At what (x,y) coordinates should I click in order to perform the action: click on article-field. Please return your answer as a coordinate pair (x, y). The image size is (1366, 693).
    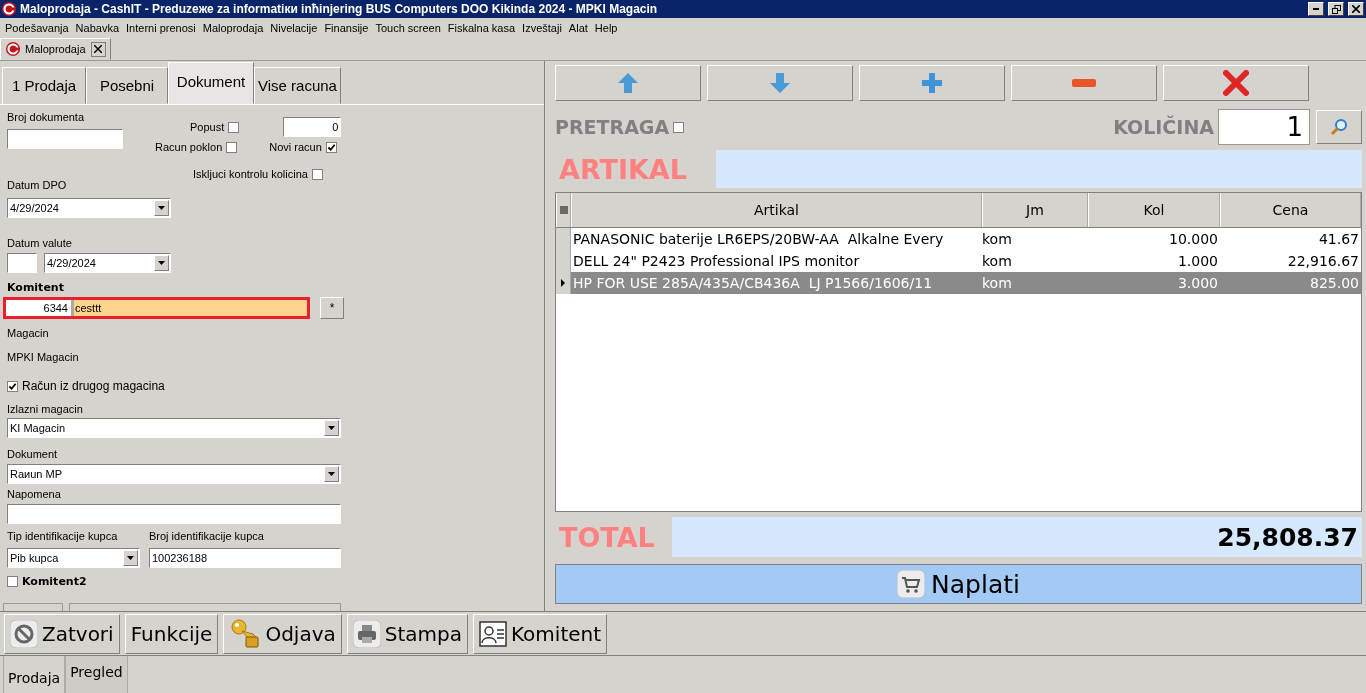
    Looking at the image, I should click on (1039, 169).